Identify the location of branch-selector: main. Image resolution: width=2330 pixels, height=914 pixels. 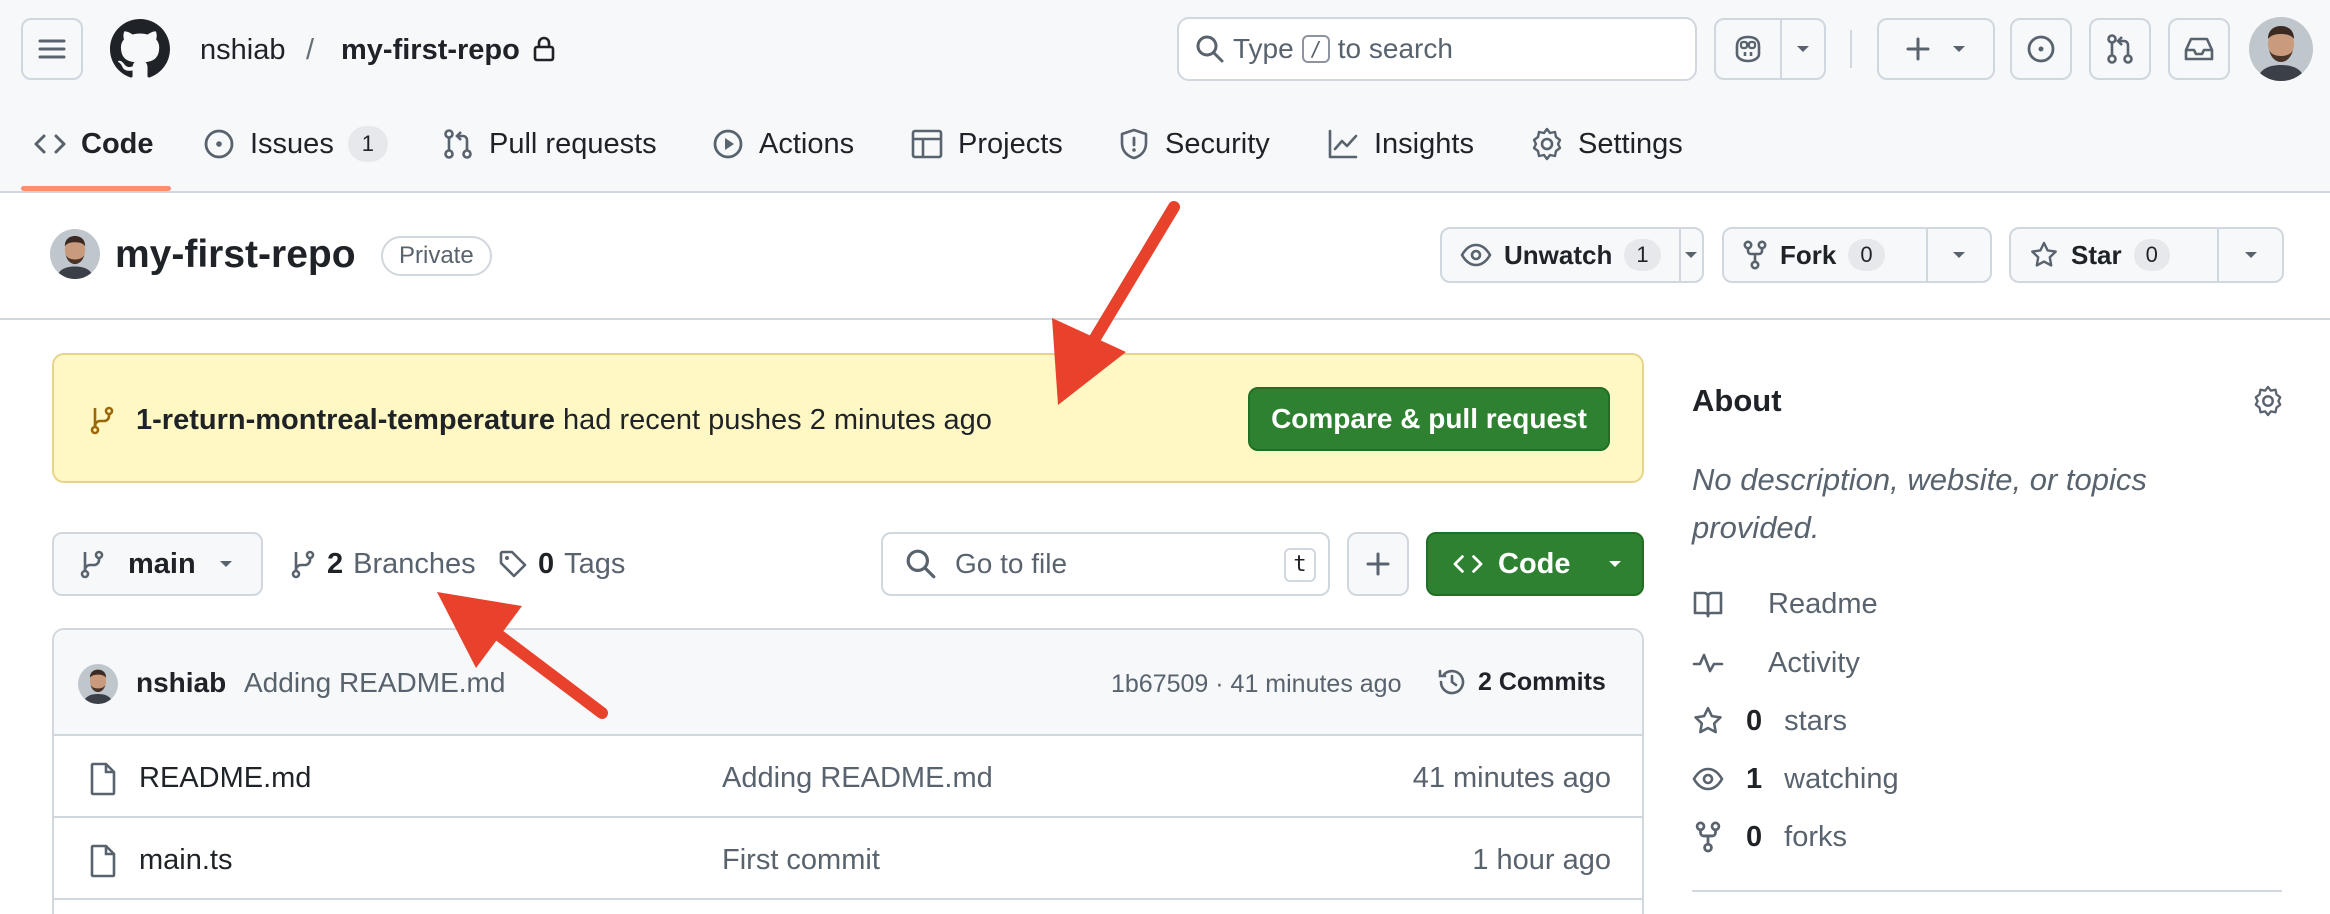
(157, 564).